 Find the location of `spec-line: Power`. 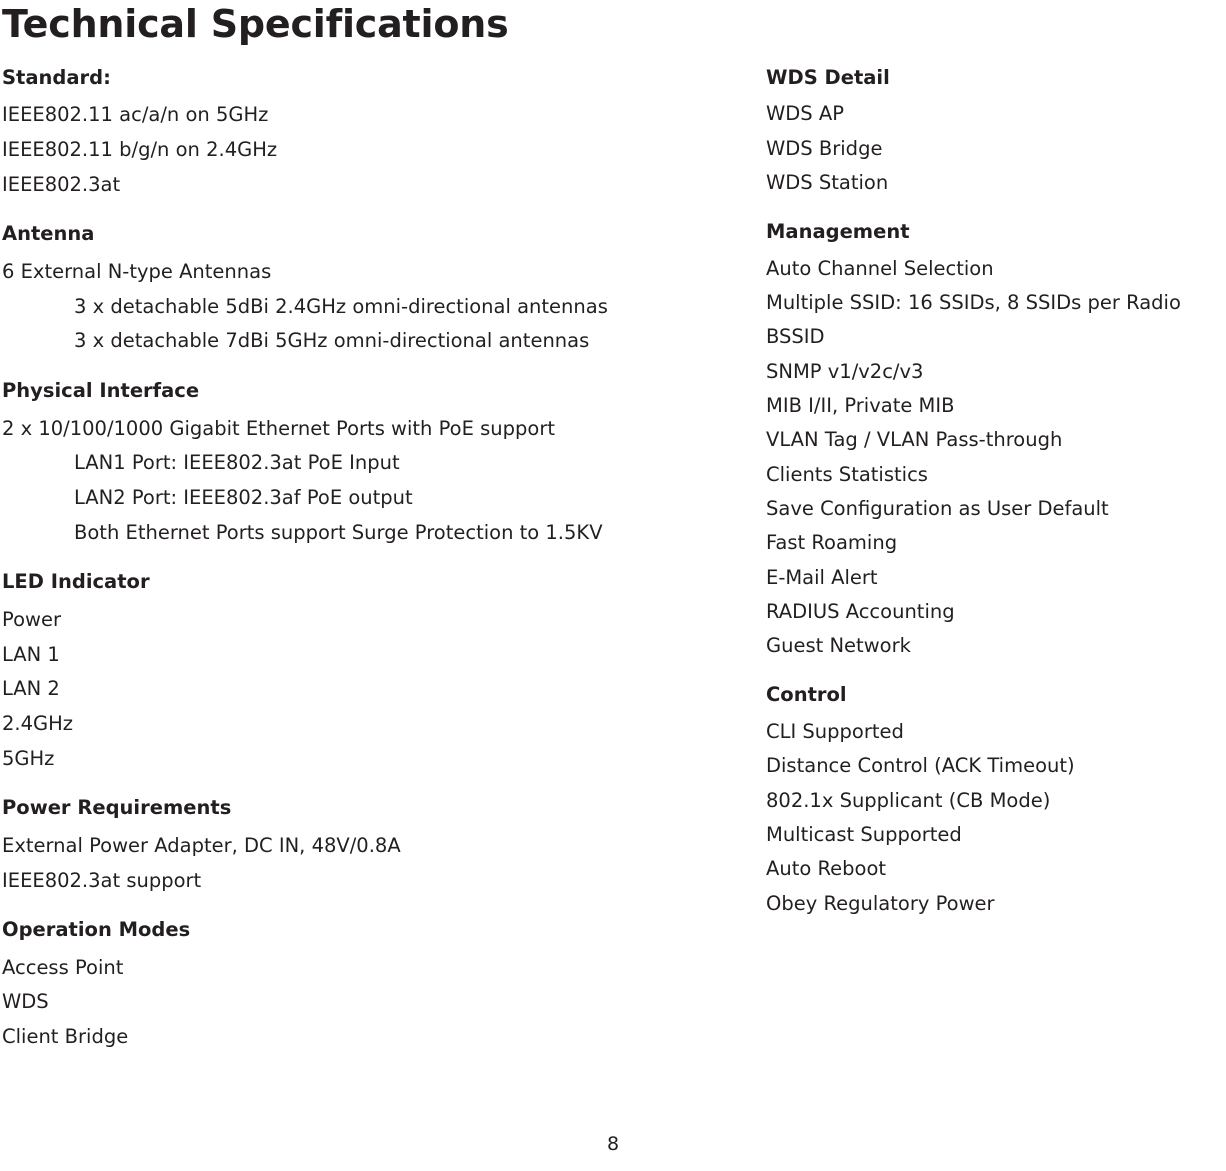

spec-line: Power is located at coordinates (31, 619).